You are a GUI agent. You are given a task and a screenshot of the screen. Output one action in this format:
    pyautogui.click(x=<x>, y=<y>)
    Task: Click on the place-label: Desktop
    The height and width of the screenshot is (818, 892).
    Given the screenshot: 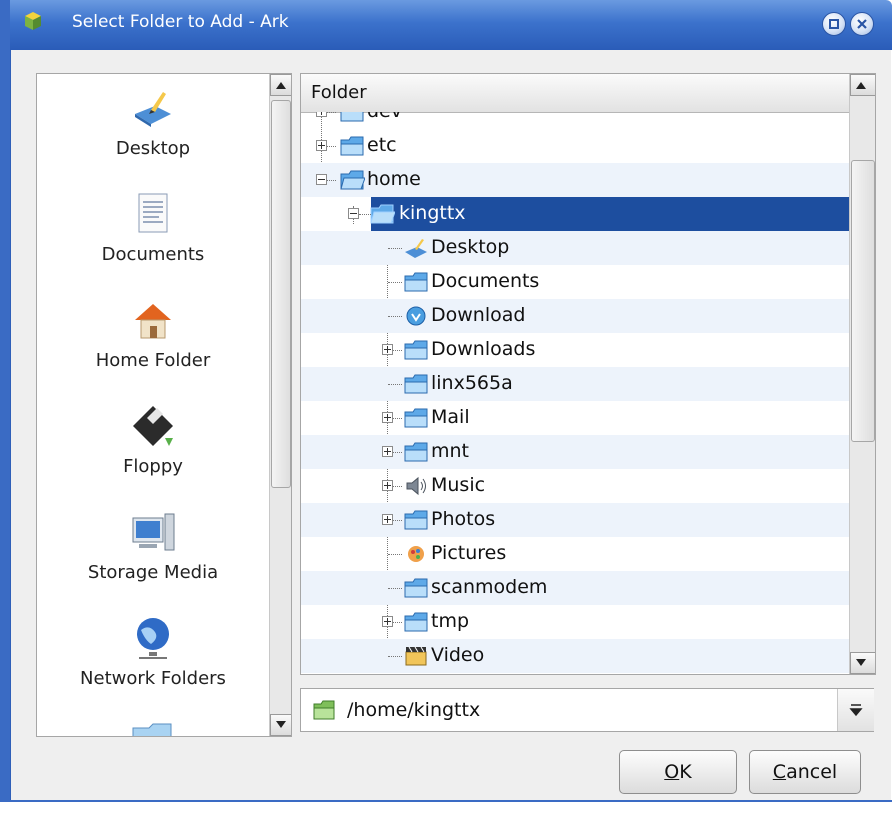 What is the action you would take?
    pyautogui.click(x=153, y=148)
    